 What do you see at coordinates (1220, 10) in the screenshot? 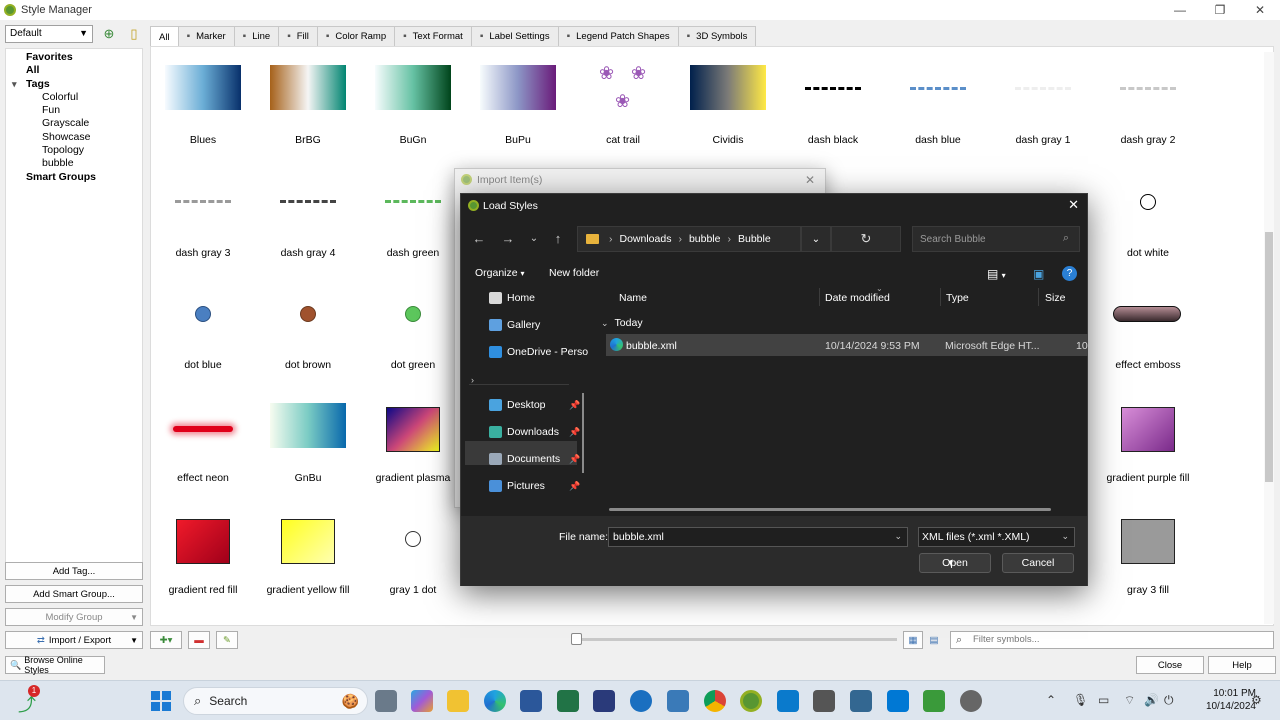
I see `maximize-button: ❐` at bounding box center [1220, 10].